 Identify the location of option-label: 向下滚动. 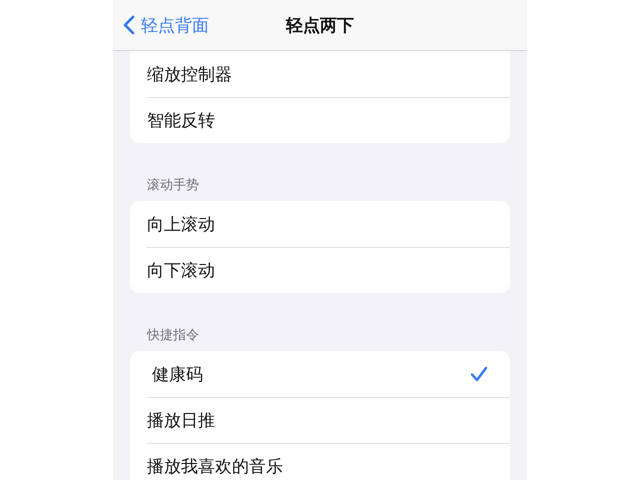
(181, 271).